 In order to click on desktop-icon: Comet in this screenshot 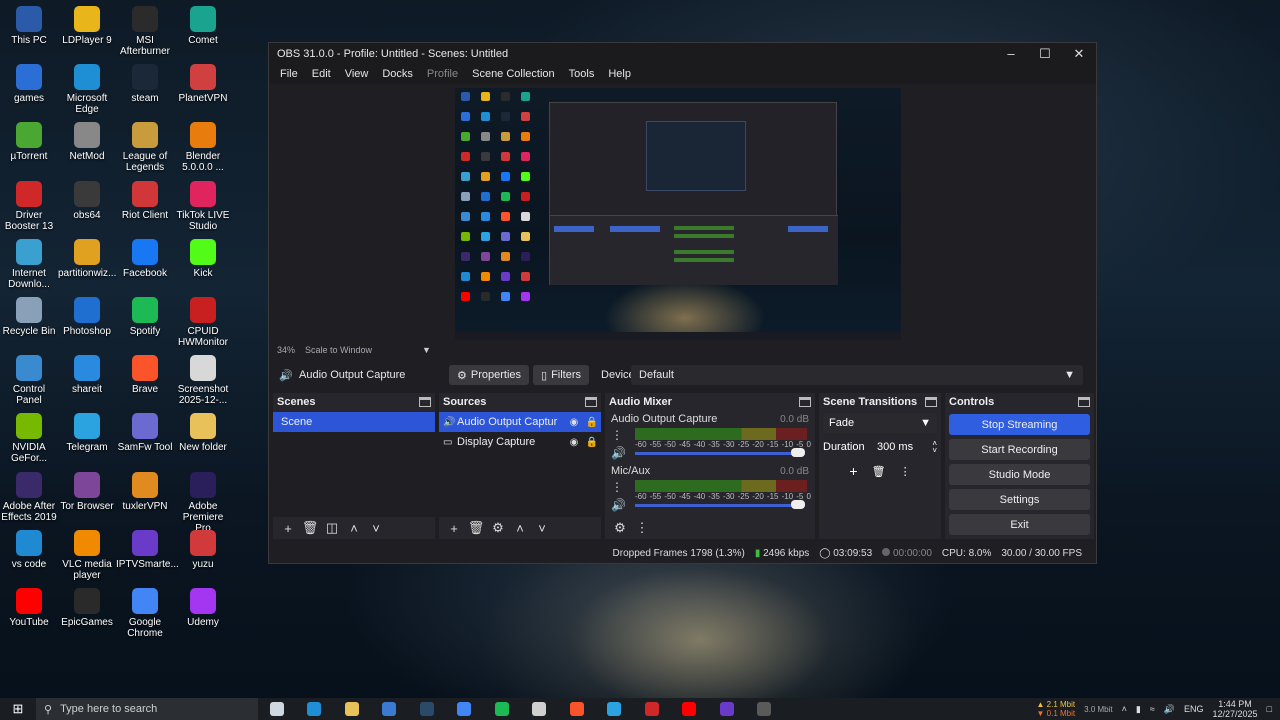, I will do `click(203, 26)`.